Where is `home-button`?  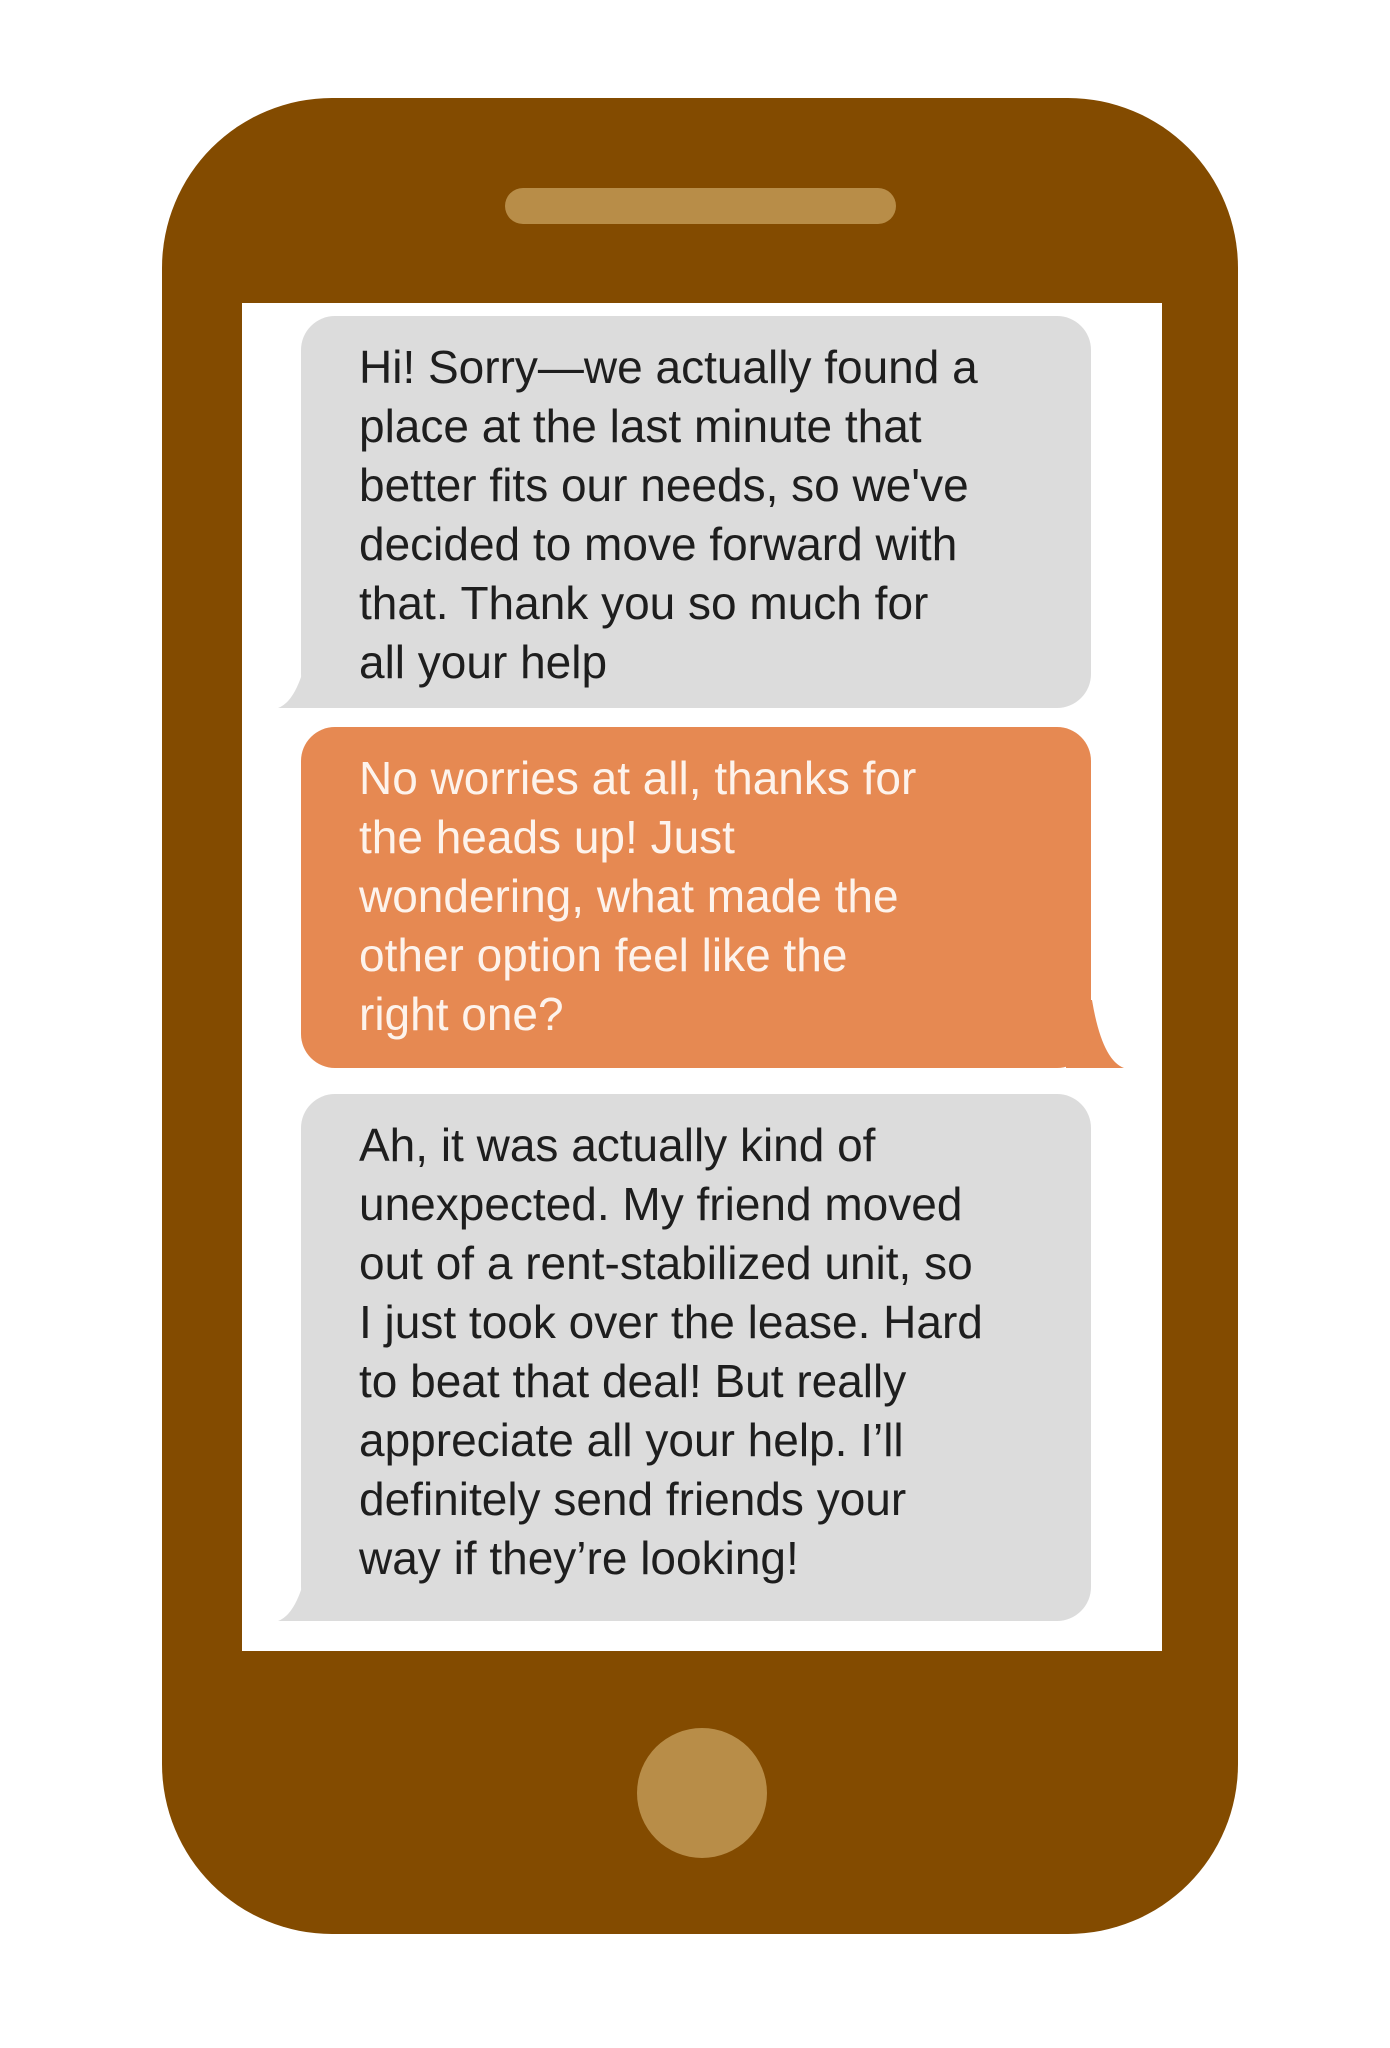
home-button is located at coordinates (702, 1793).